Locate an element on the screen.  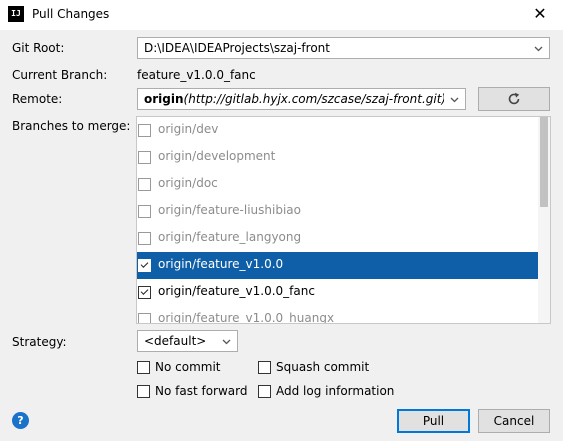
cancel-button: Cancel is located at coordinates (514, 421).